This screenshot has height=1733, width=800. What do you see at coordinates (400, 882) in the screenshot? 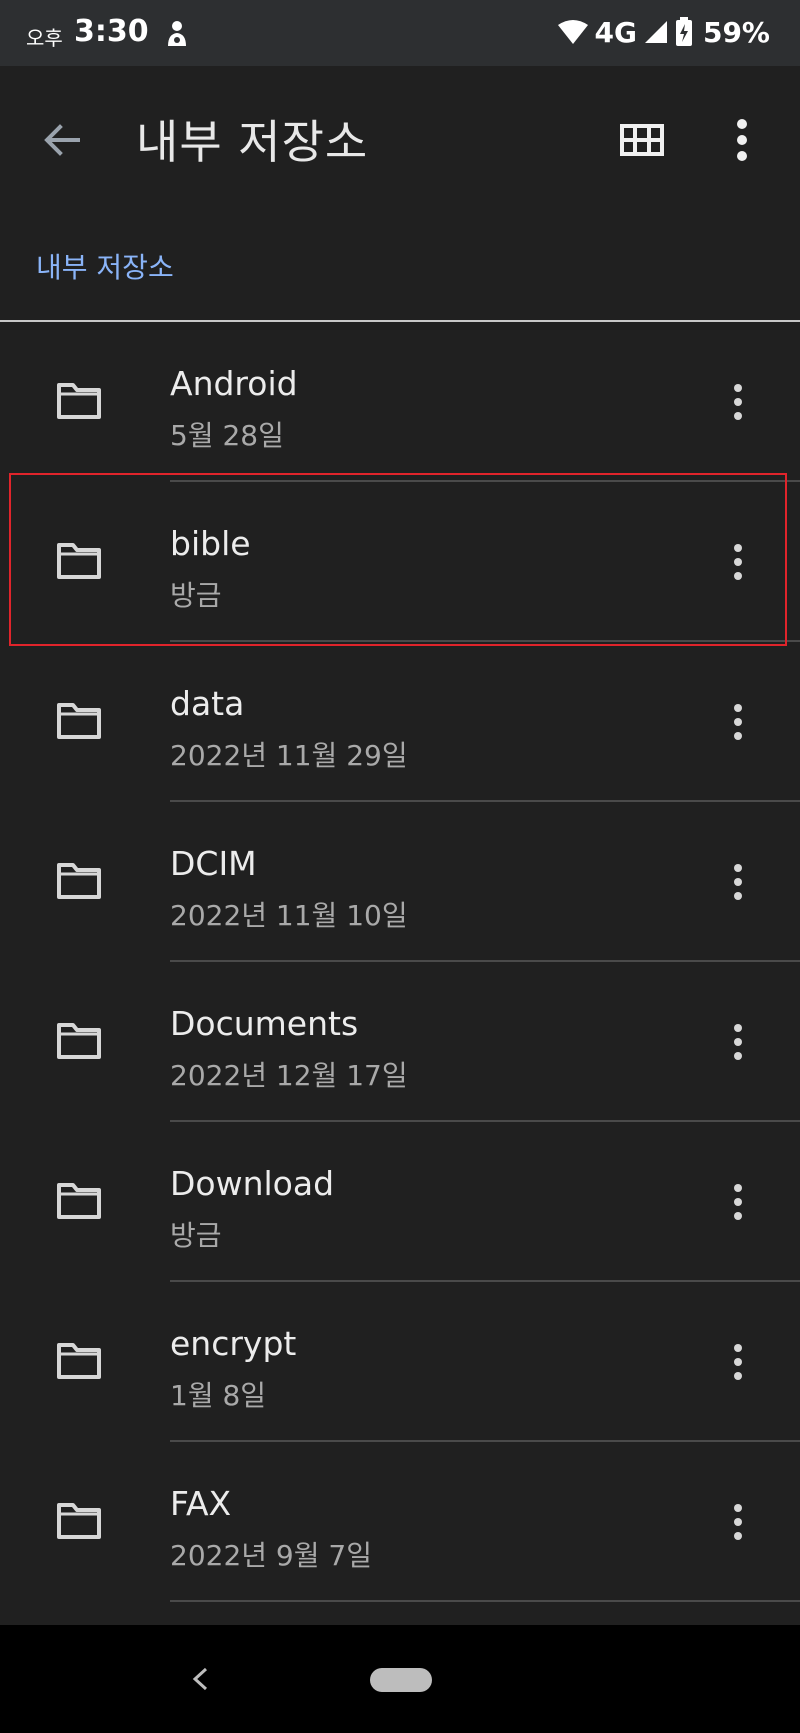
I see `file-row-dcim: DCIM 2022년 11월 10일` at bounding box center [400, 882].